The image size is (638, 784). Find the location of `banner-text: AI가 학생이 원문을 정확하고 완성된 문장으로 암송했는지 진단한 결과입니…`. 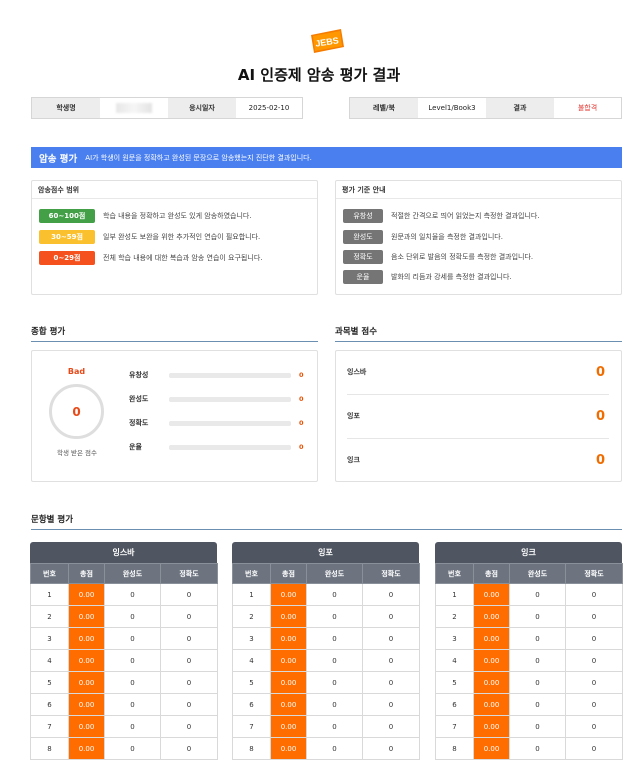

banner-text: AI가 학생이 원문을 정확하고 완성된 문장으로 암송했는지 진단한 결과입니… is located at coordinates (198, 157).